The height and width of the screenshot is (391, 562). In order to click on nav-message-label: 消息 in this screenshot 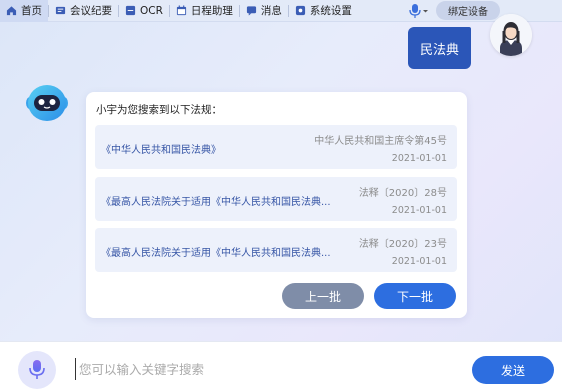, I will do `click(271, 11)`.